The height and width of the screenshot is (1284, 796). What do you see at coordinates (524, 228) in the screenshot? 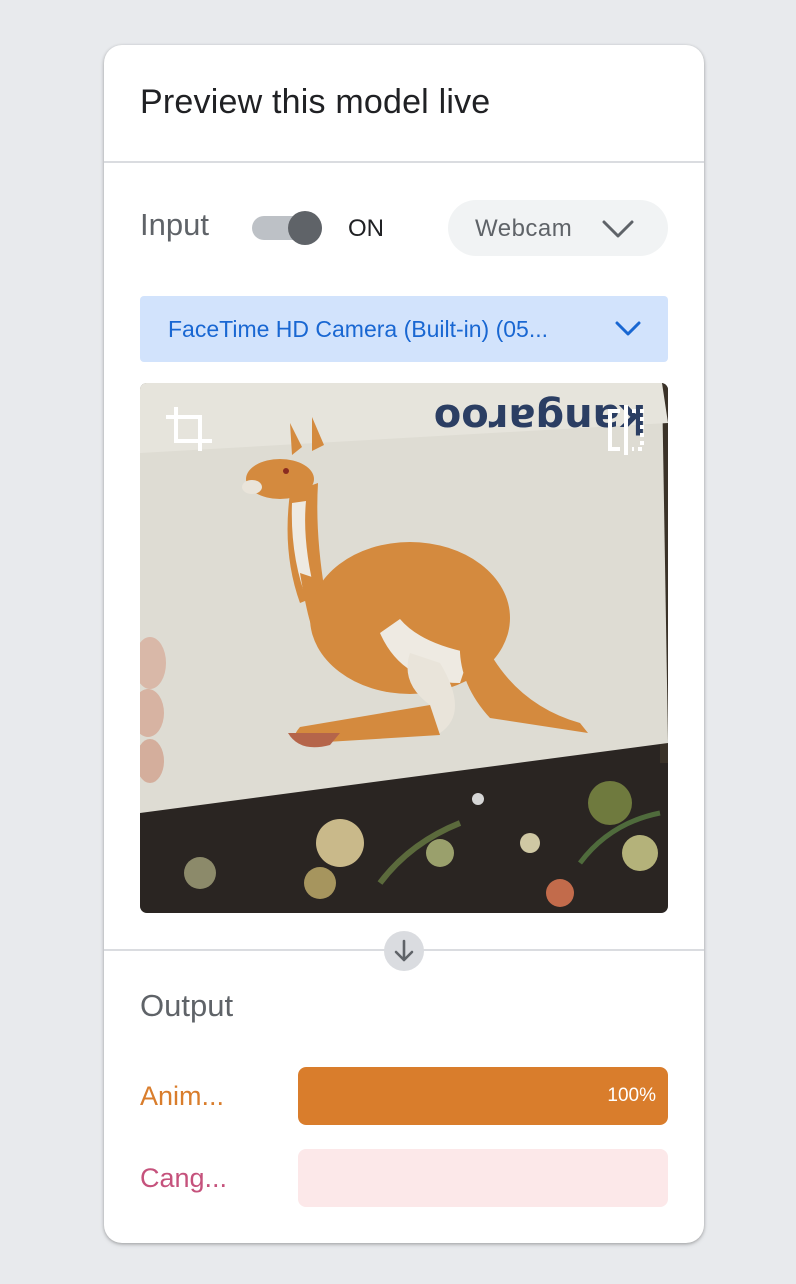
I see `input-source-label: Webcam` at bounding box center [524, 228].